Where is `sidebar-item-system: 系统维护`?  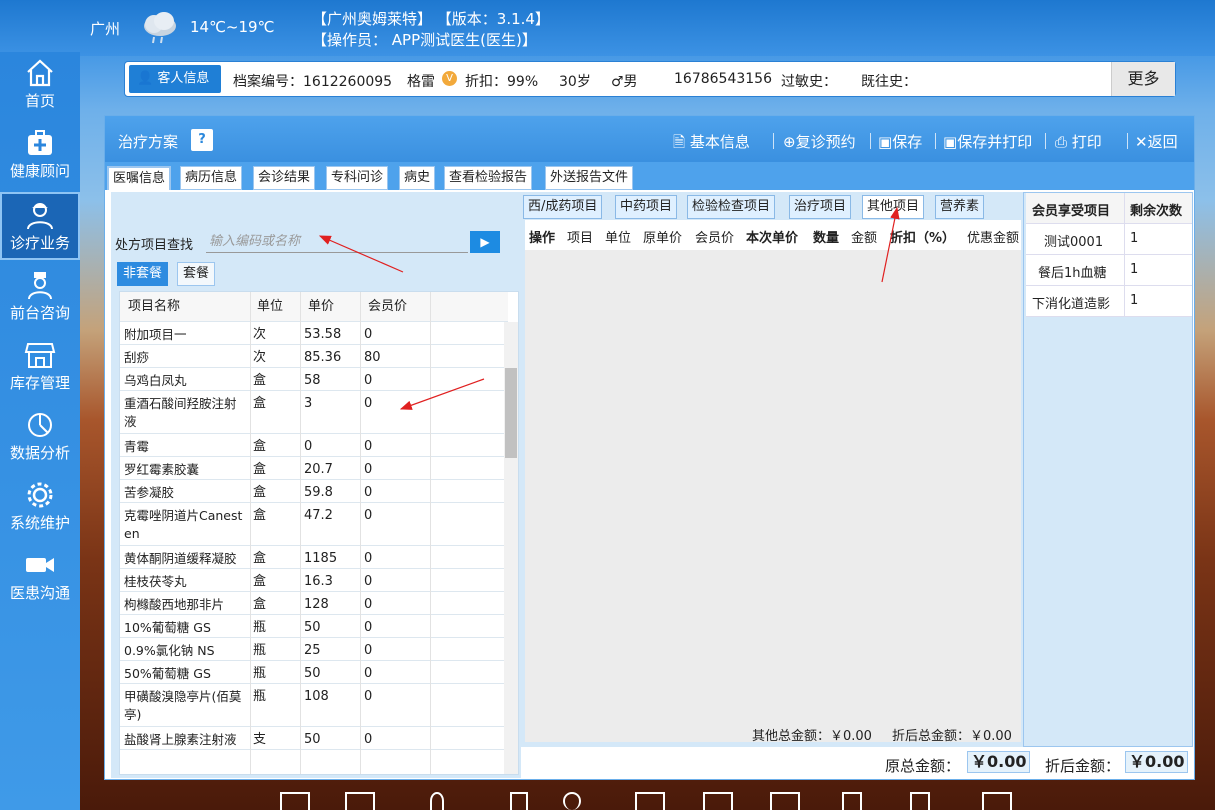 sidebar-item-system: 系统维护 is located at coordinates (40, 507).